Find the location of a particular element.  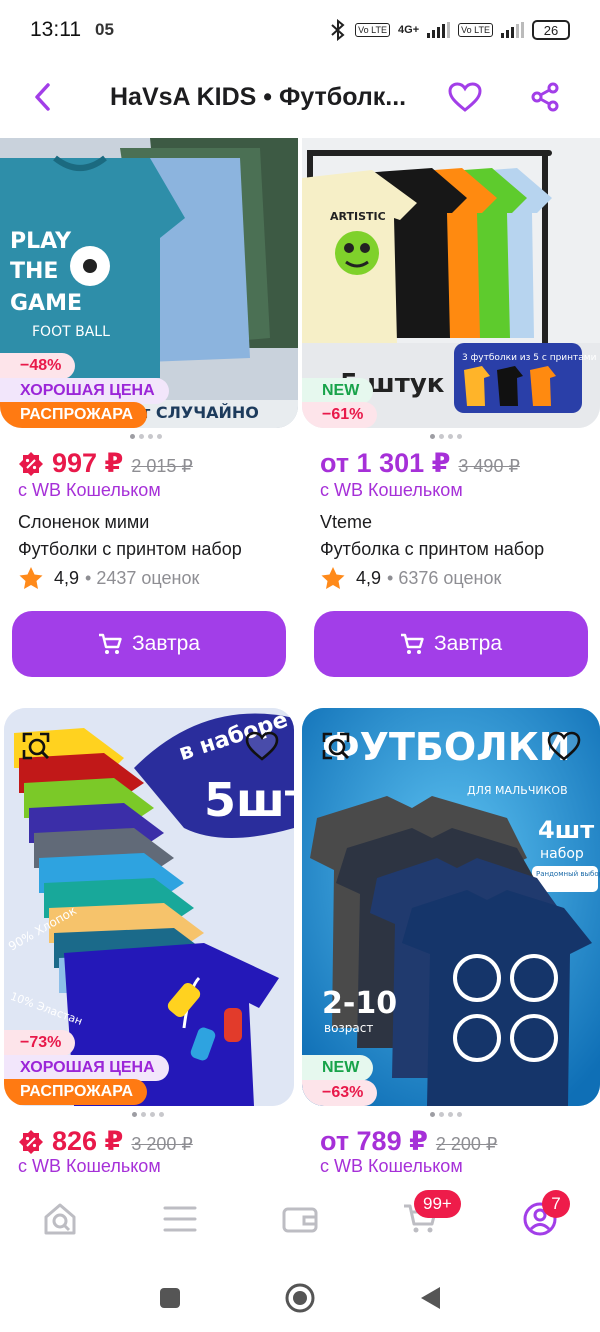

nav-home is located at coordinates (60, 1219).